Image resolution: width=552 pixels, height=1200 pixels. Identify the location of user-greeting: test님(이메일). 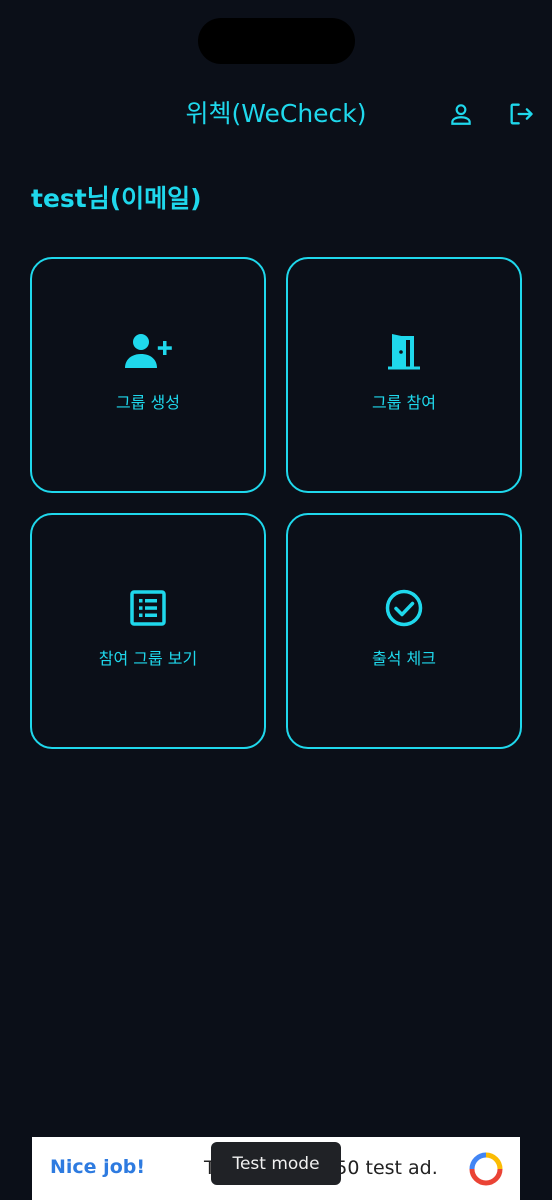
(116, 198).